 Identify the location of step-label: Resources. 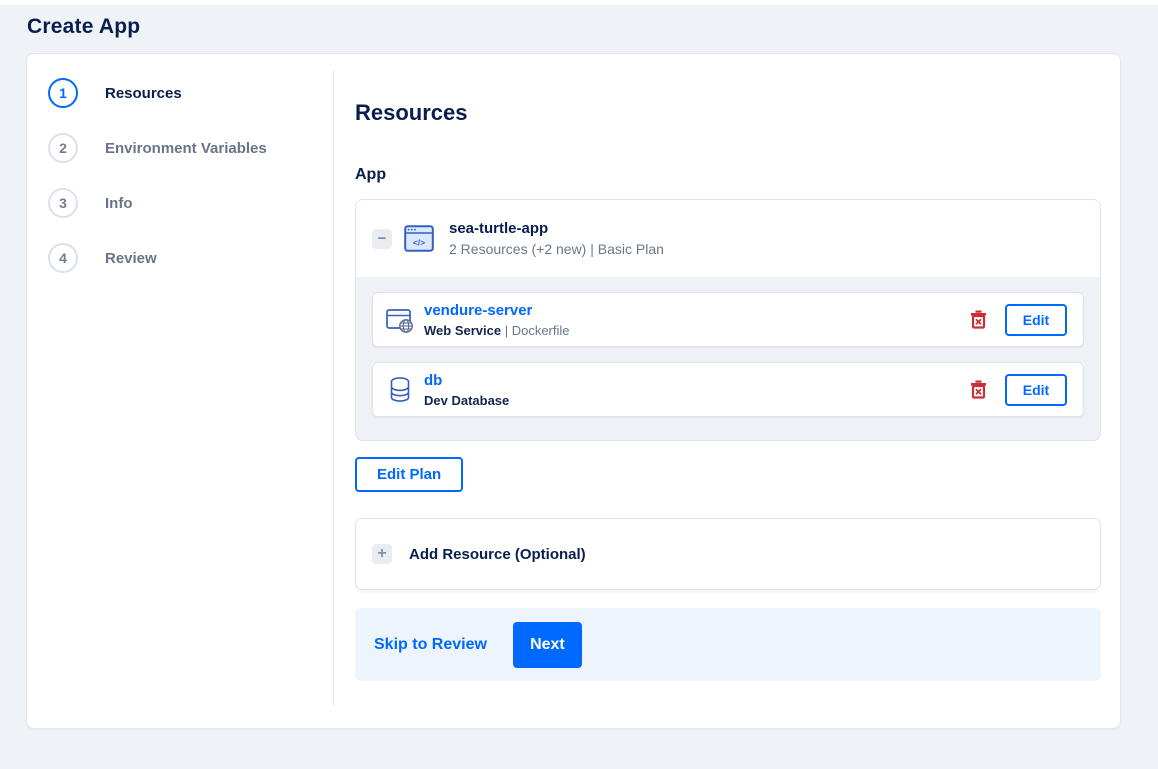
(143, 93).